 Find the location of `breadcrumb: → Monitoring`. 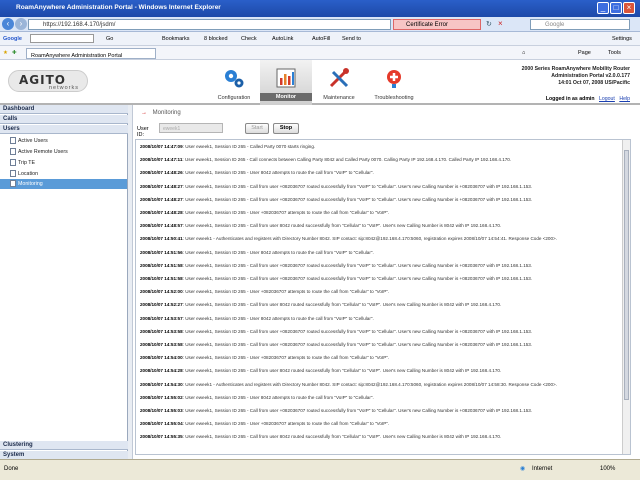

breadcrumb: → Monitoring is located at coordinates (161, 113).